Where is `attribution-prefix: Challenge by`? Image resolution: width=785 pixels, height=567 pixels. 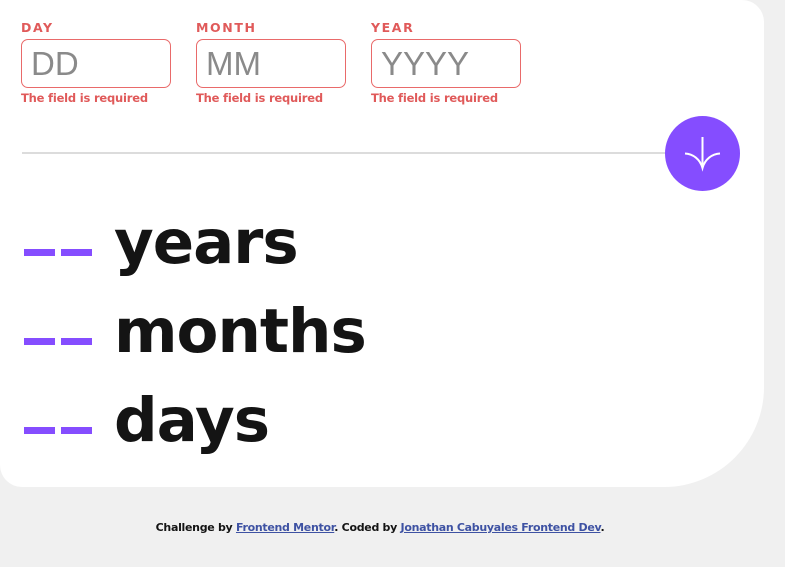
attribution-prefix: Challenge by is located at coordinates (195, 527).